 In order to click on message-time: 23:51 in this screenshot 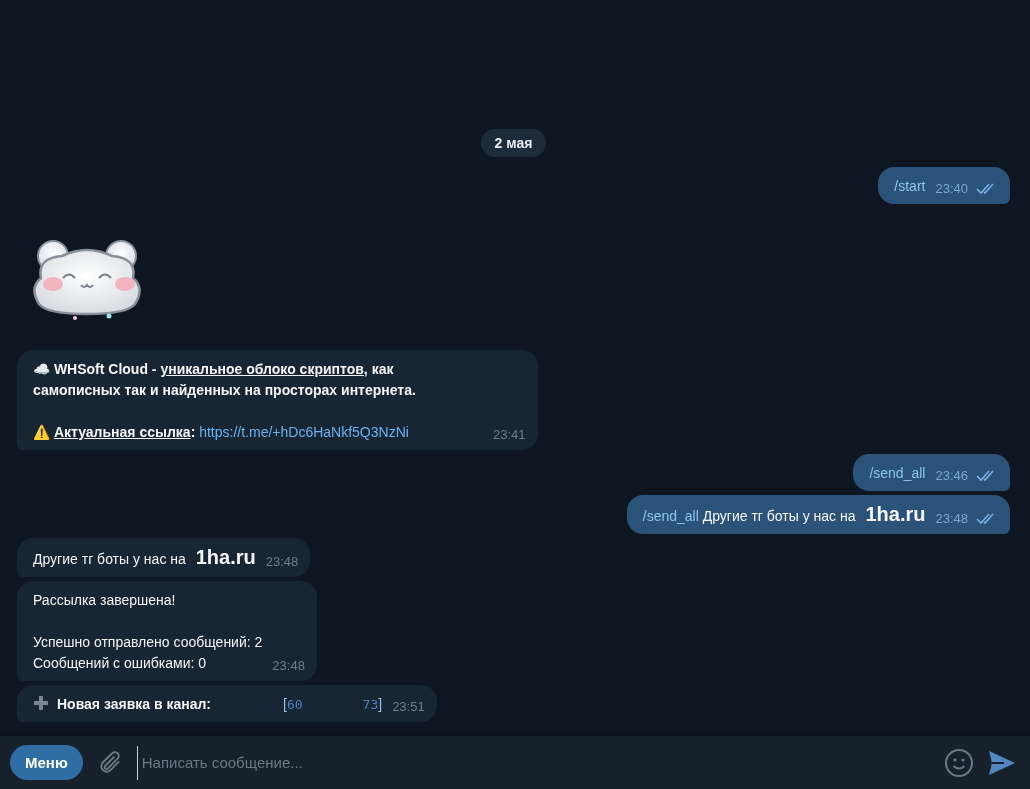, I will do `click(408, 707)`.